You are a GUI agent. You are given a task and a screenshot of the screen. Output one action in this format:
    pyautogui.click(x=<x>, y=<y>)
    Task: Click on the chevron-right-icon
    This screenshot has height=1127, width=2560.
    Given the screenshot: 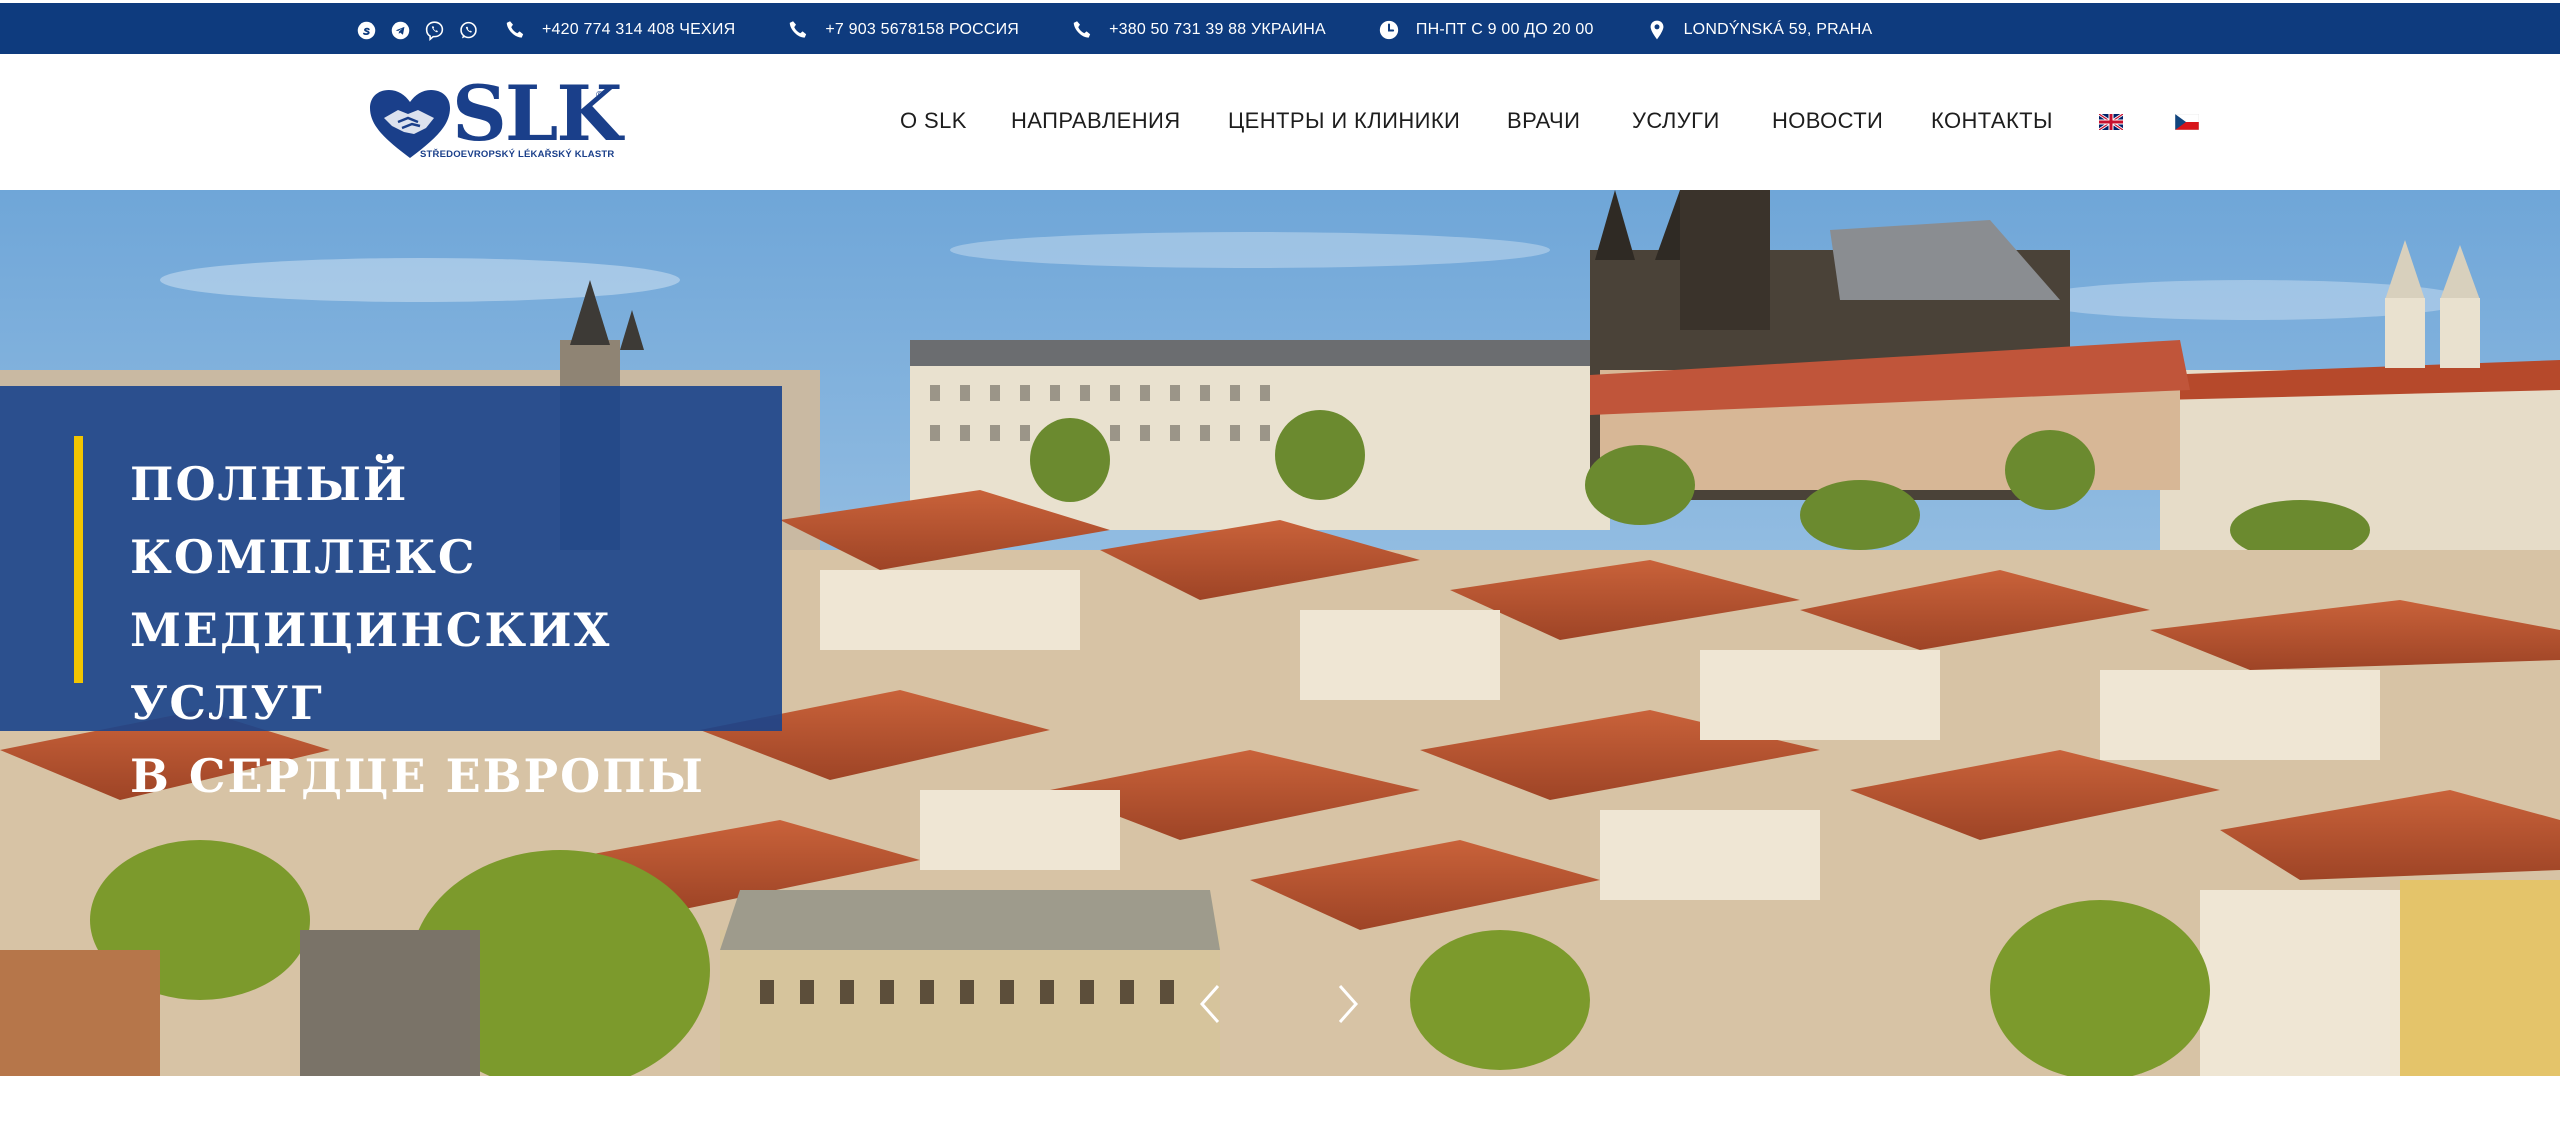 What is the action you would take?
    pyautogui.click(x=1348, y=1004)
    